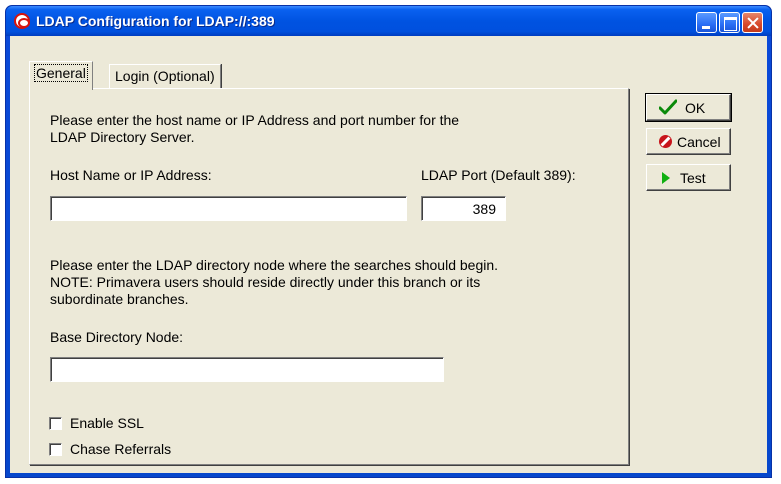 The height and width of the screenshot is (484, 781). I want to click on base-node-label: Base Directory Node:, so click(117, 337).